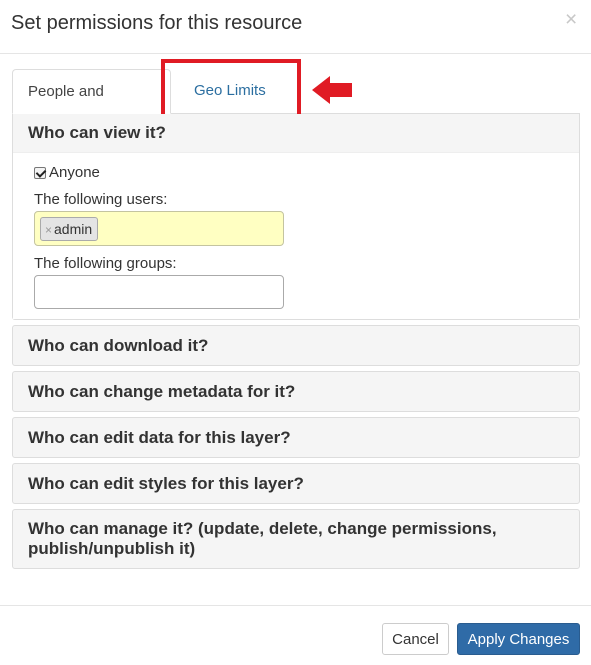  Describe the element at coordinates (415, 639) in the screenshot. I see `cancel-button: Cancel` at that location.